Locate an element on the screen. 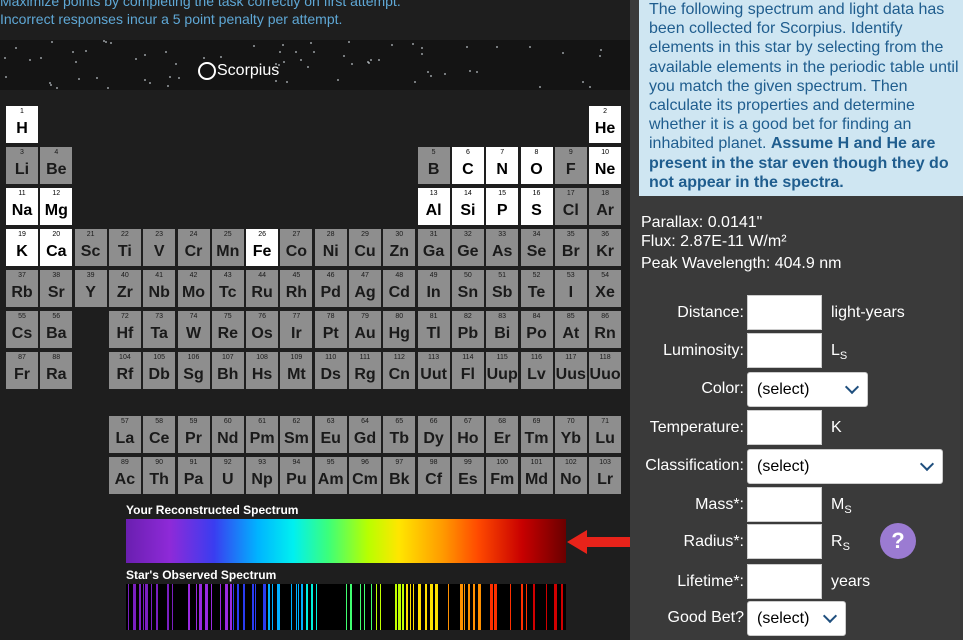 This screenshot has width=963, height=640. element-No: 102 No is located at coordinates (570, 475).